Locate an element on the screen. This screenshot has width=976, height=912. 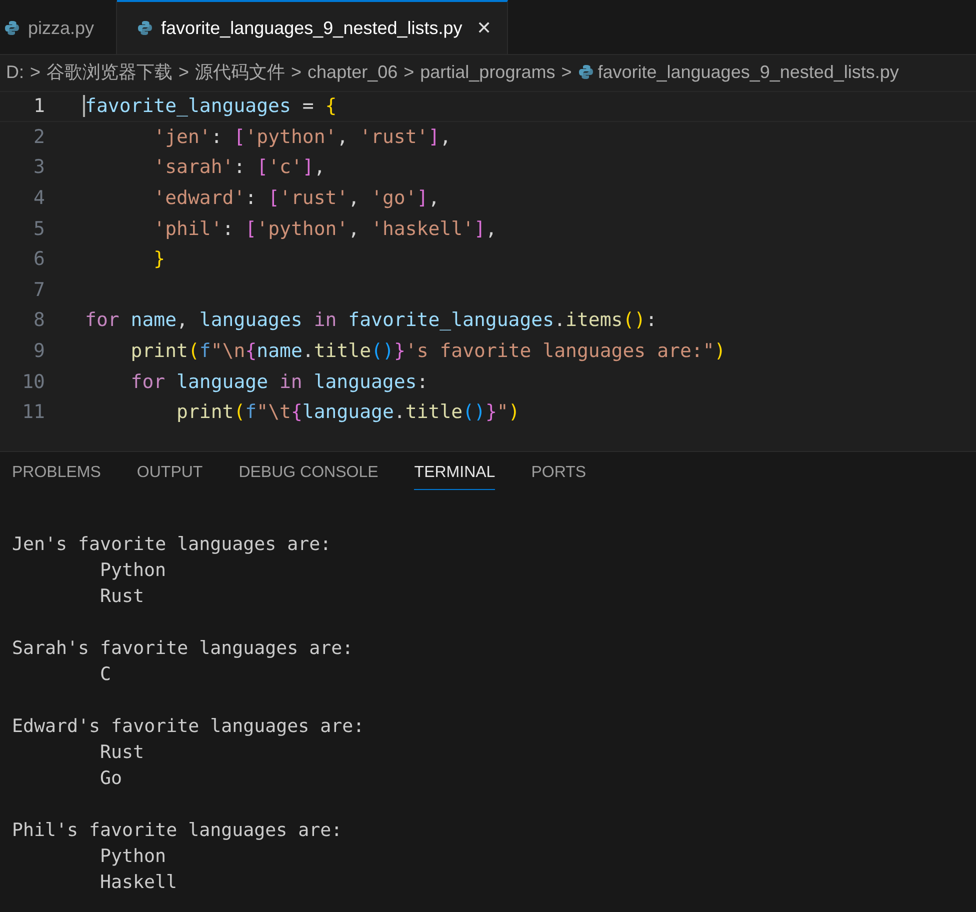
panel-tab: PORTS is located at coordinates (558, 477).